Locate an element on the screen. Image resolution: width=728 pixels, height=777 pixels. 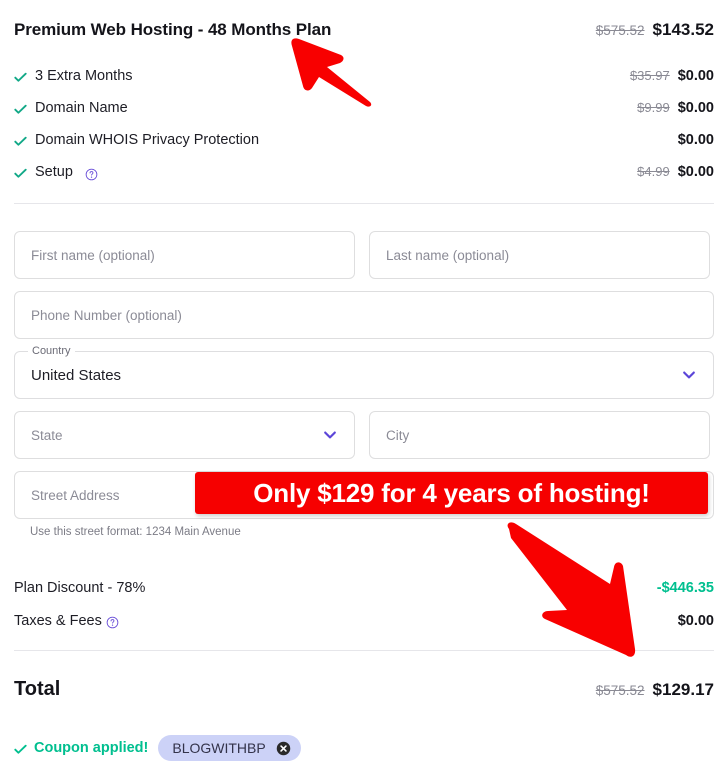
country-value: United States is located at coordinates (76, 375).